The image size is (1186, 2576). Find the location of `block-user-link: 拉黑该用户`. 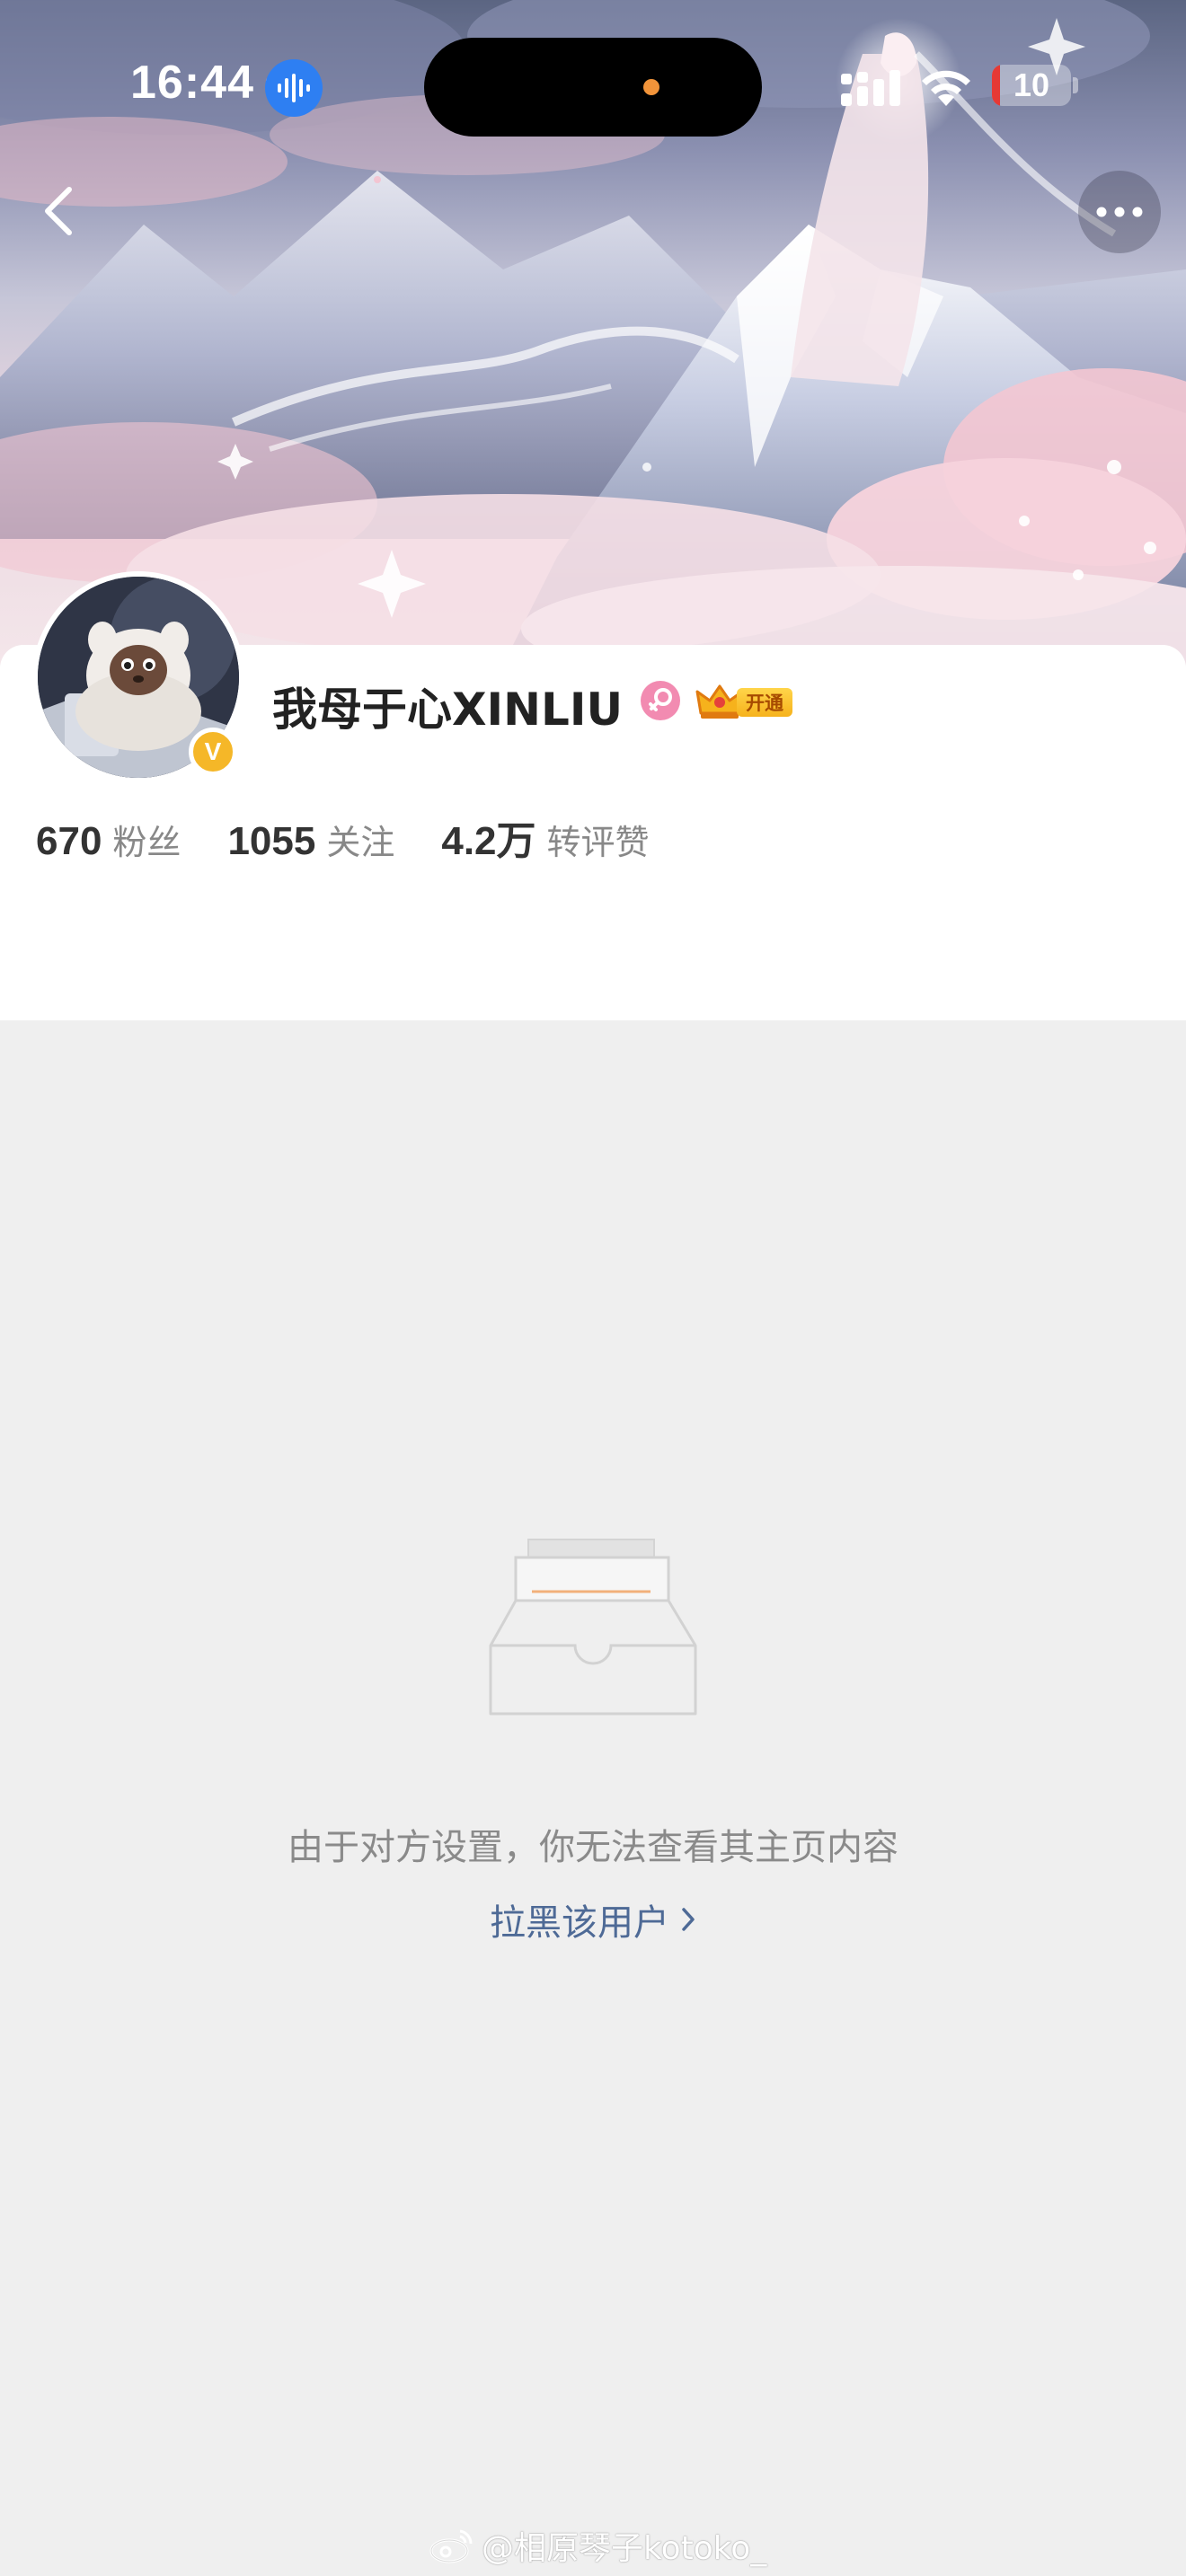

block-user-link: 拉黑该用户 is located at coordinates (593, 1919).